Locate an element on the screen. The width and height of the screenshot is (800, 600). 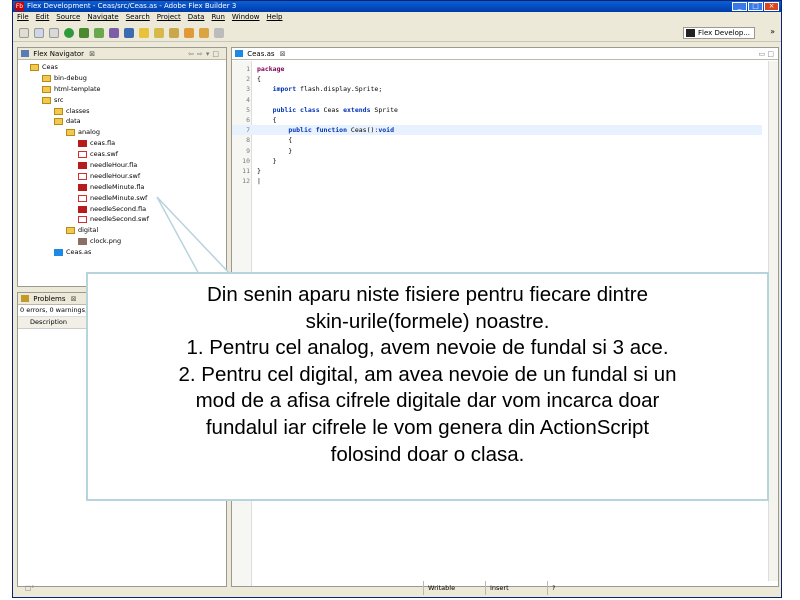
menu-item-file: File is located at coordinates (23, 17).